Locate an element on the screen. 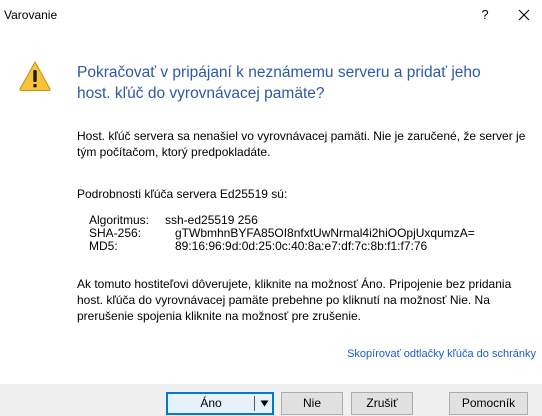 This screenshot has width=542, height=416. help-title-button: ? is located at coordinates (485, 15).